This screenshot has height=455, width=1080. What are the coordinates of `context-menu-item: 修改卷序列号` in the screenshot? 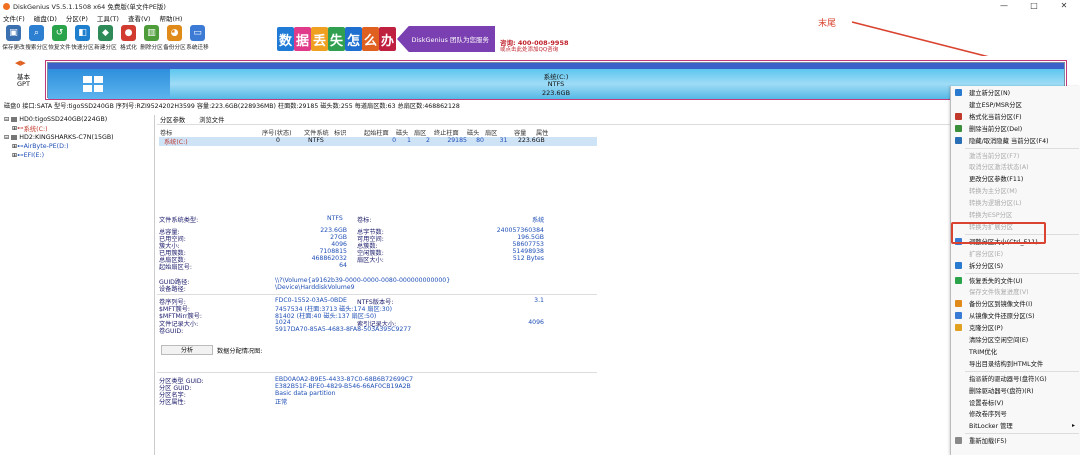 It's located at (1015, 413).